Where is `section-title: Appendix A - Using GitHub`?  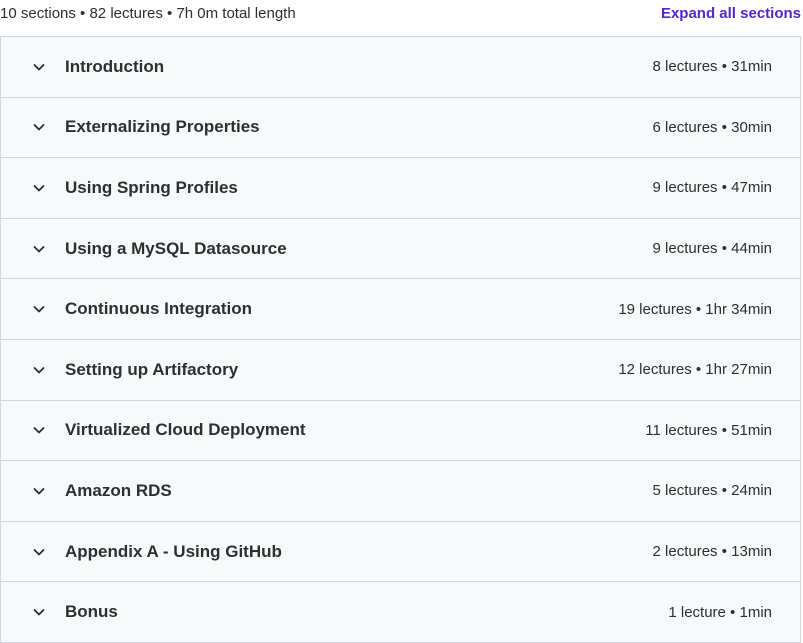 section-title: Appendix A - Using GitHub is located at coordinates (173, 551).